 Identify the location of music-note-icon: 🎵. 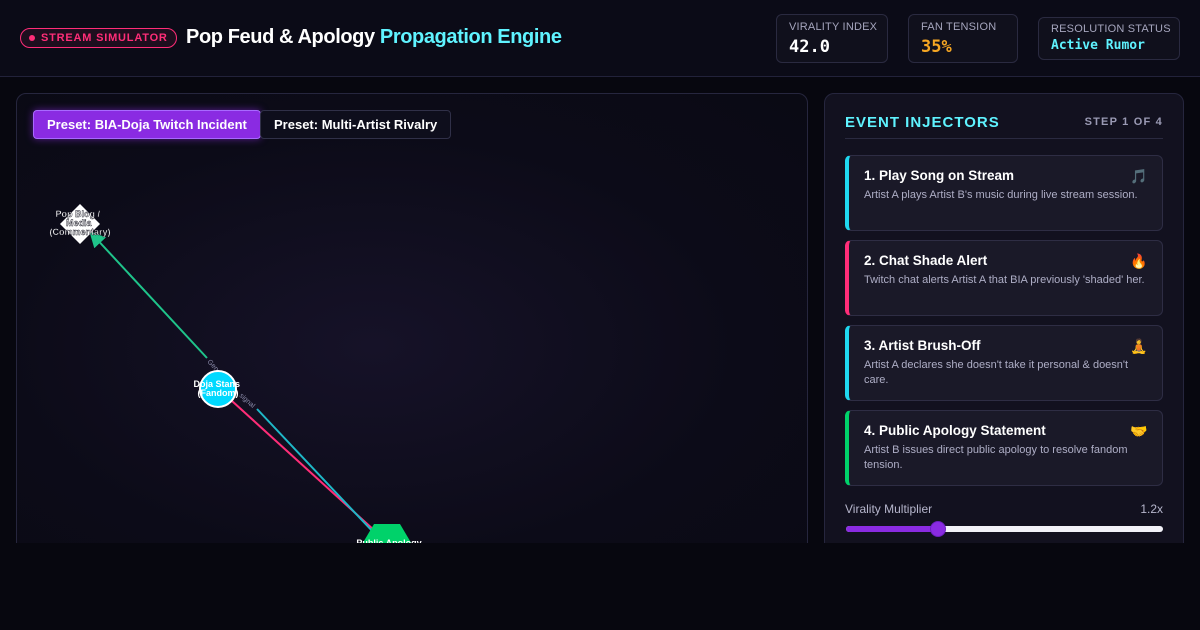
(1139, 176).